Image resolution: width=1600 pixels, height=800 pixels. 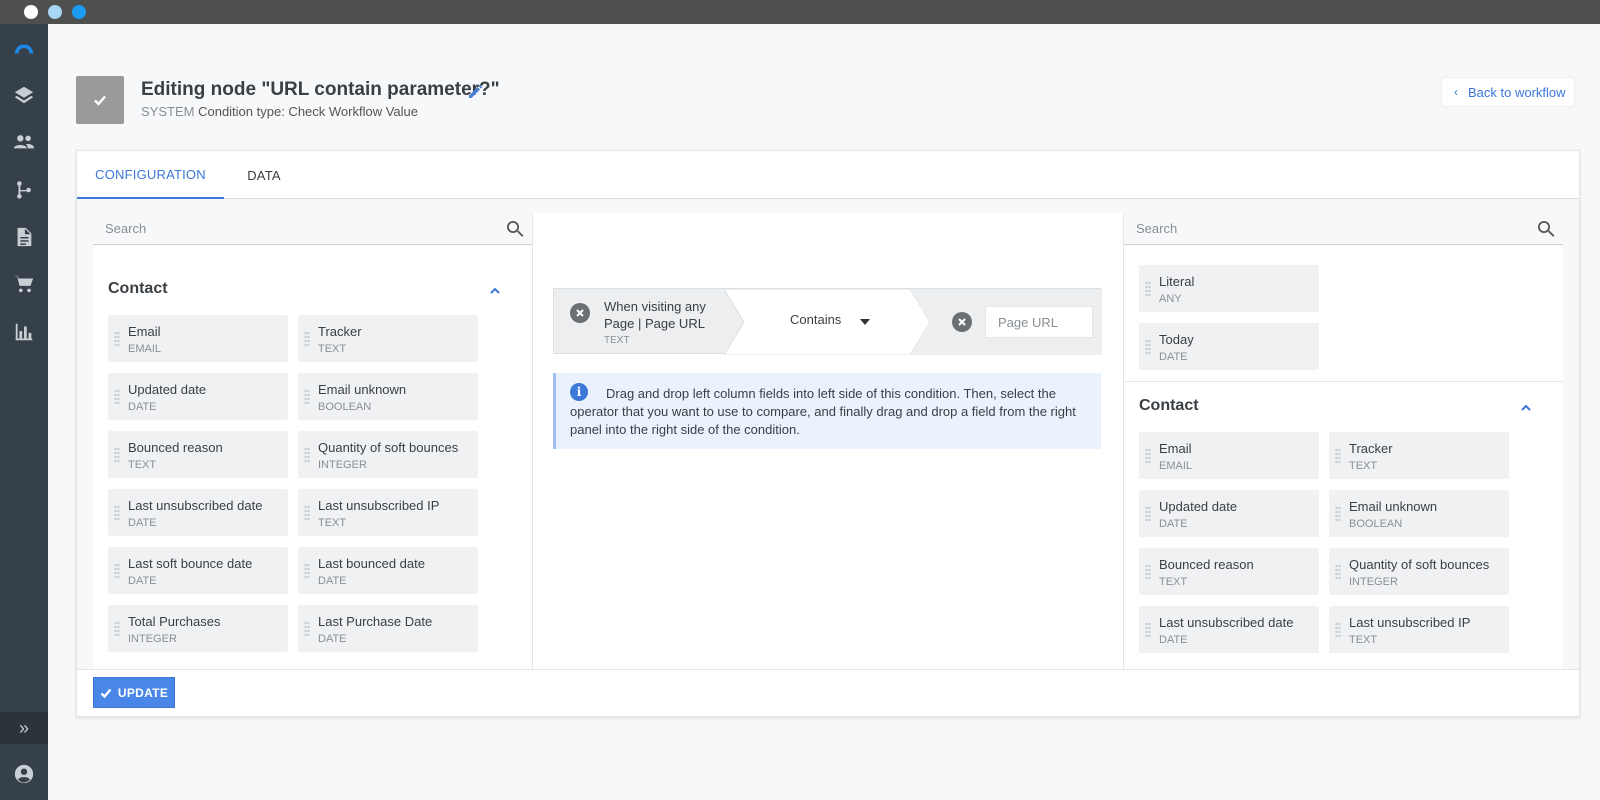 I want to click on right-field: Quantity of soft bounces INTEGER, so click(x=1419, y=571).